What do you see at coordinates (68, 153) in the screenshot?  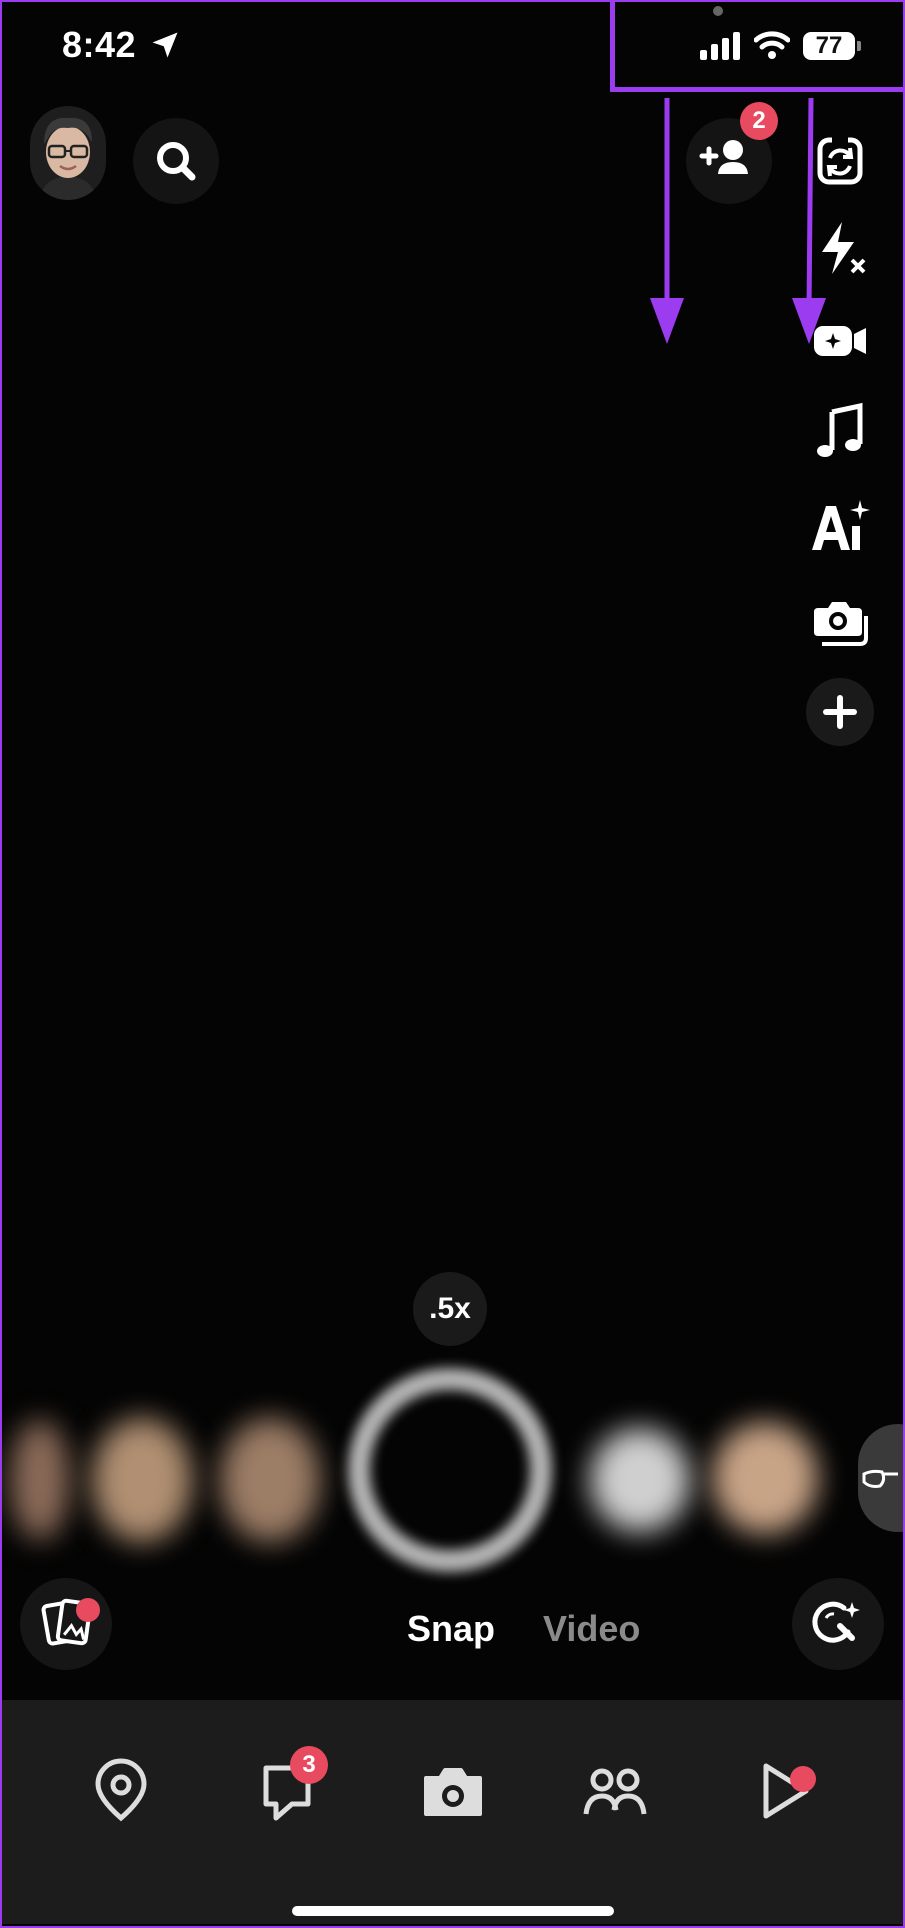 I see `bitmoji-avatar` at bounding box center [68, 153].